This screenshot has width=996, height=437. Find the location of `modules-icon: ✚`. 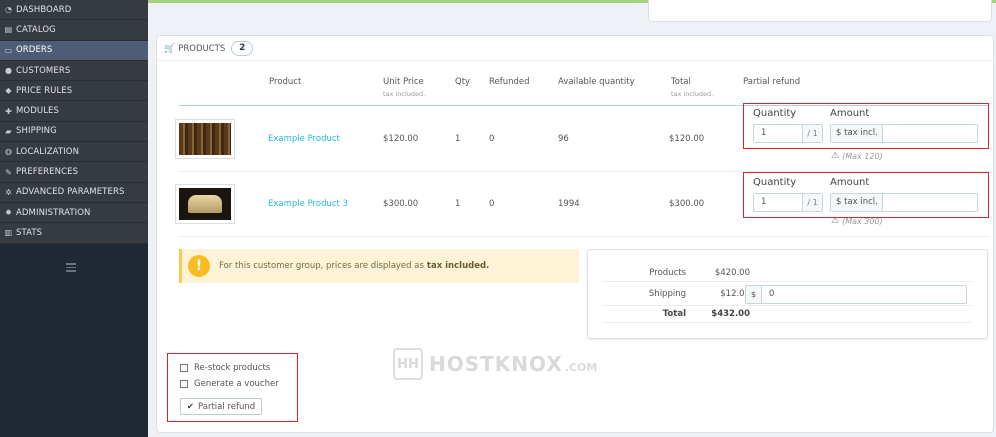

modules-icon: ✚ is located at coordinates (8, 111).